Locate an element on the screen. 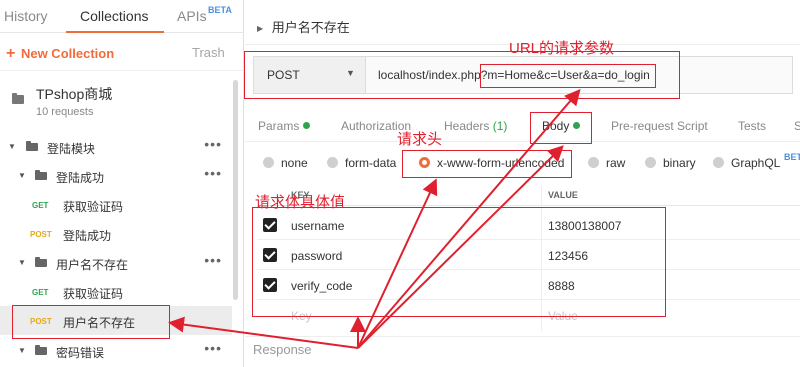 The image size is (800, 367). tab-apis-label: APIs is located at coordinates (192, 16).